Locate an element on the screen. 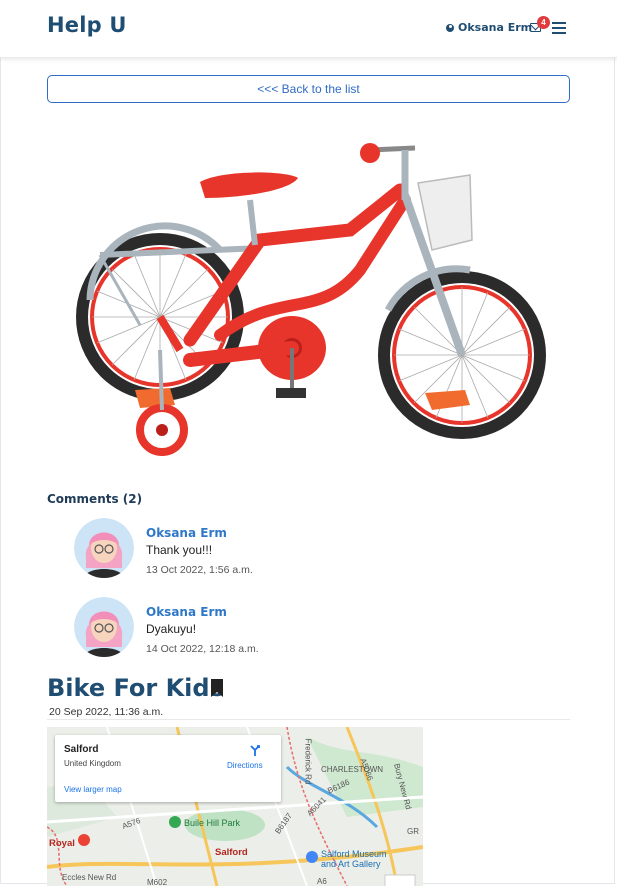 Image resolution: width=617 pixels, height=886 pixels. divider is located at coordinates (308, 719).